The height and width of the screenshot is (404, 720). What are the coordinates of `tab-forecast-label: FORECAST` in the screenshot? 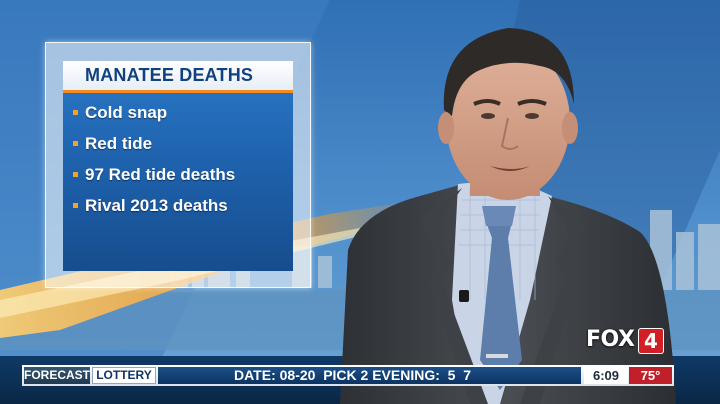 It's located at (57, 375).